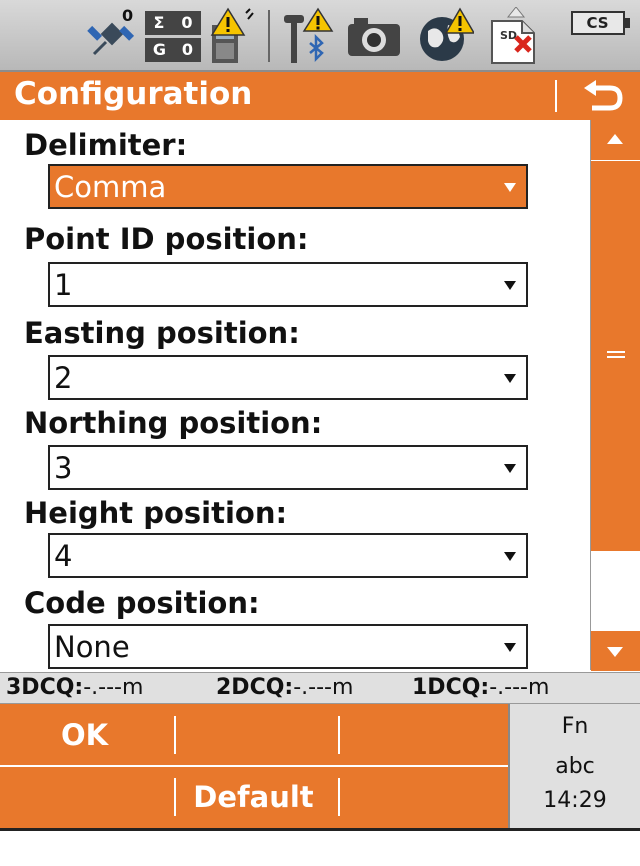  I want to click on point-id-position-value: 1, so click(63, 285).